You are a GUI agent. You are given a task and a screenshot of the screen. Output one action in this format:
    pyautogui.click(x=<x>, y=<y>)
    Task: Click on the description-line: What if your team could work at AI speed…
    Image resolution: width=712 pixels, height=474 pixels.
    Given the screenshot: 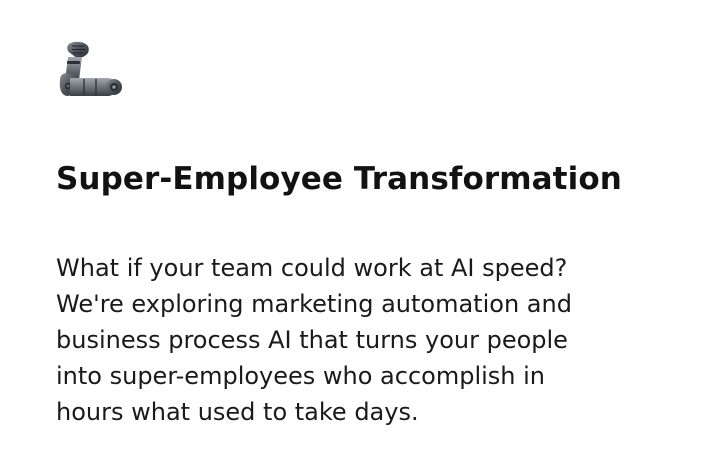 What is the action you would take?
    pyautogui.click(x=312, y=268)
    